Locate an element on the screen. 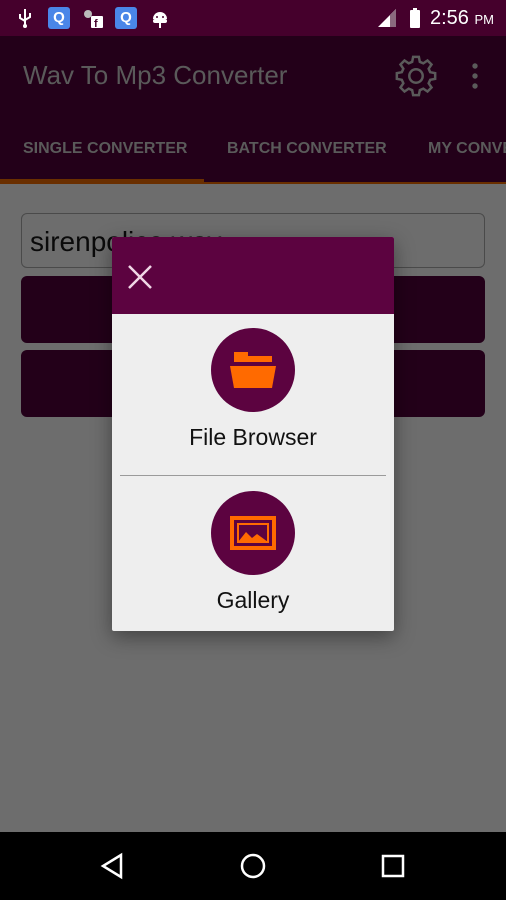  image-icon is located at coordinates (253, 533).